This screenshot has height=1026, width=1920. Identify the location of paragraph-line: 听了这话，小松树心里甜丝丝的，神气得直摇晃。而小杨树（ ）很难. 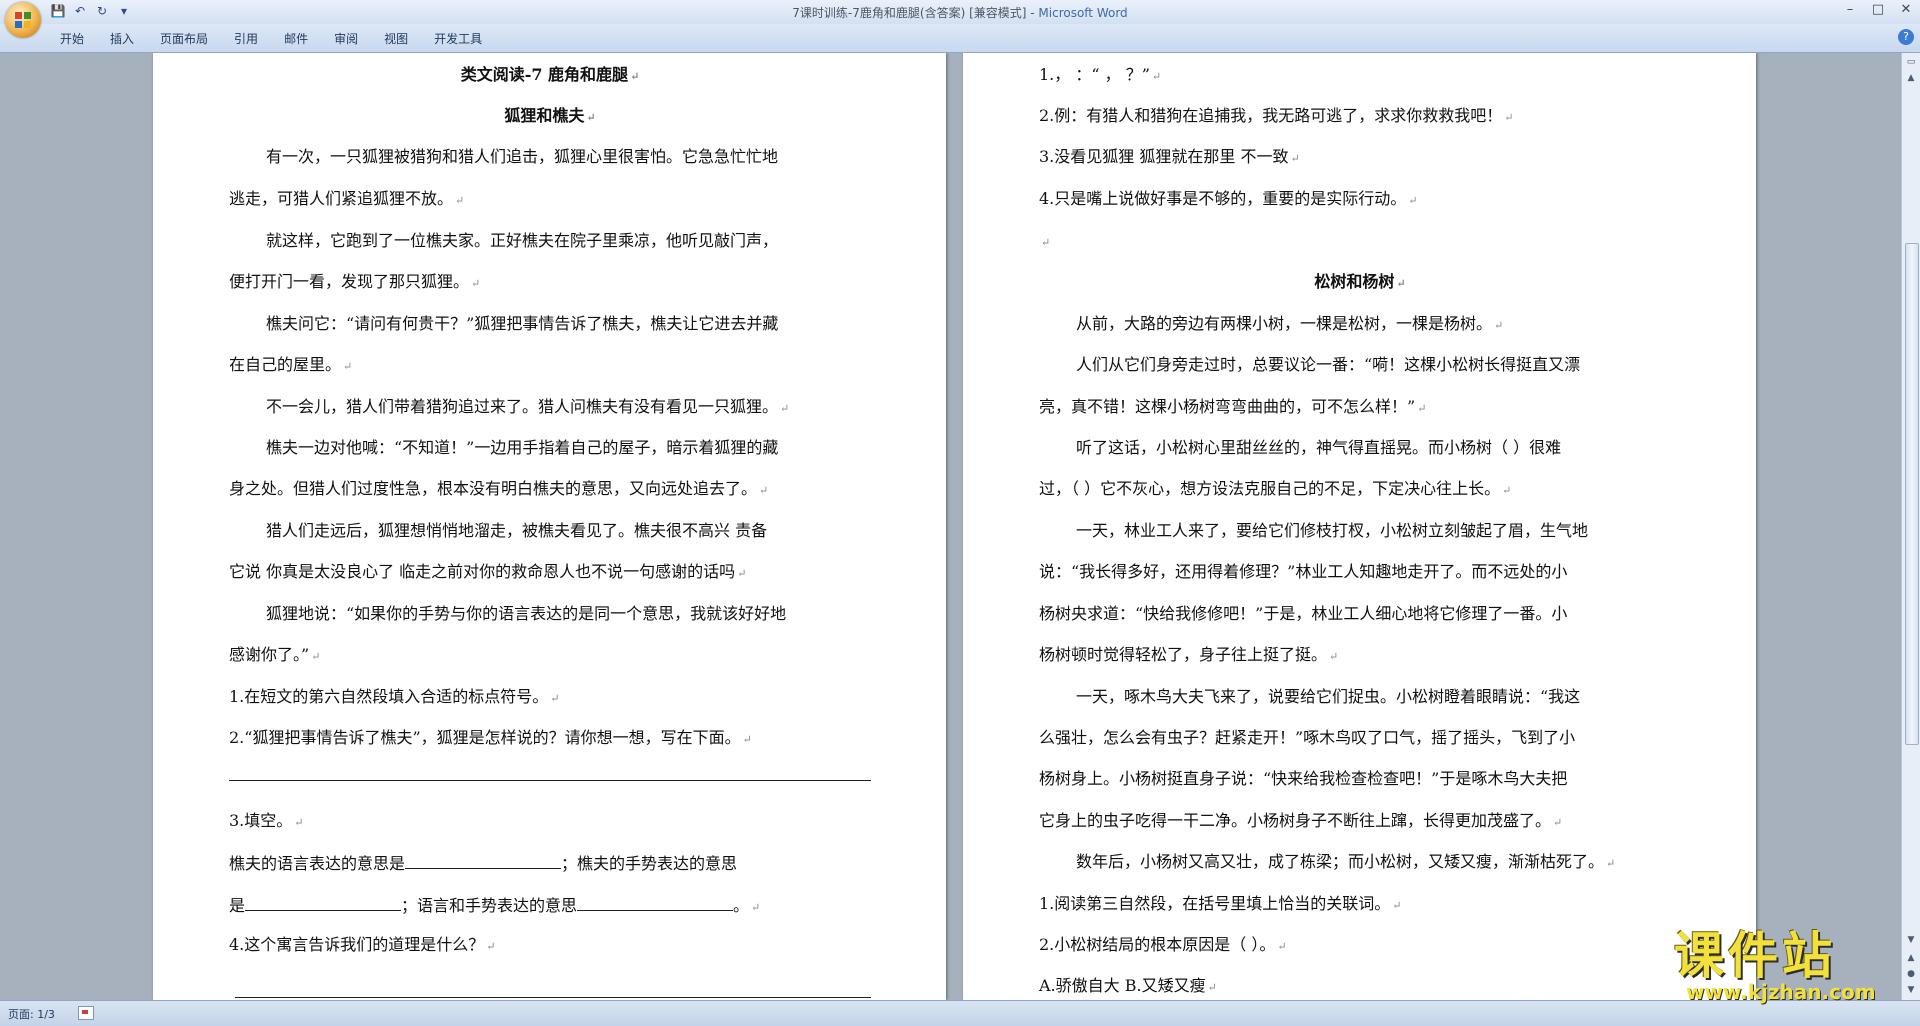
(1319, 447).